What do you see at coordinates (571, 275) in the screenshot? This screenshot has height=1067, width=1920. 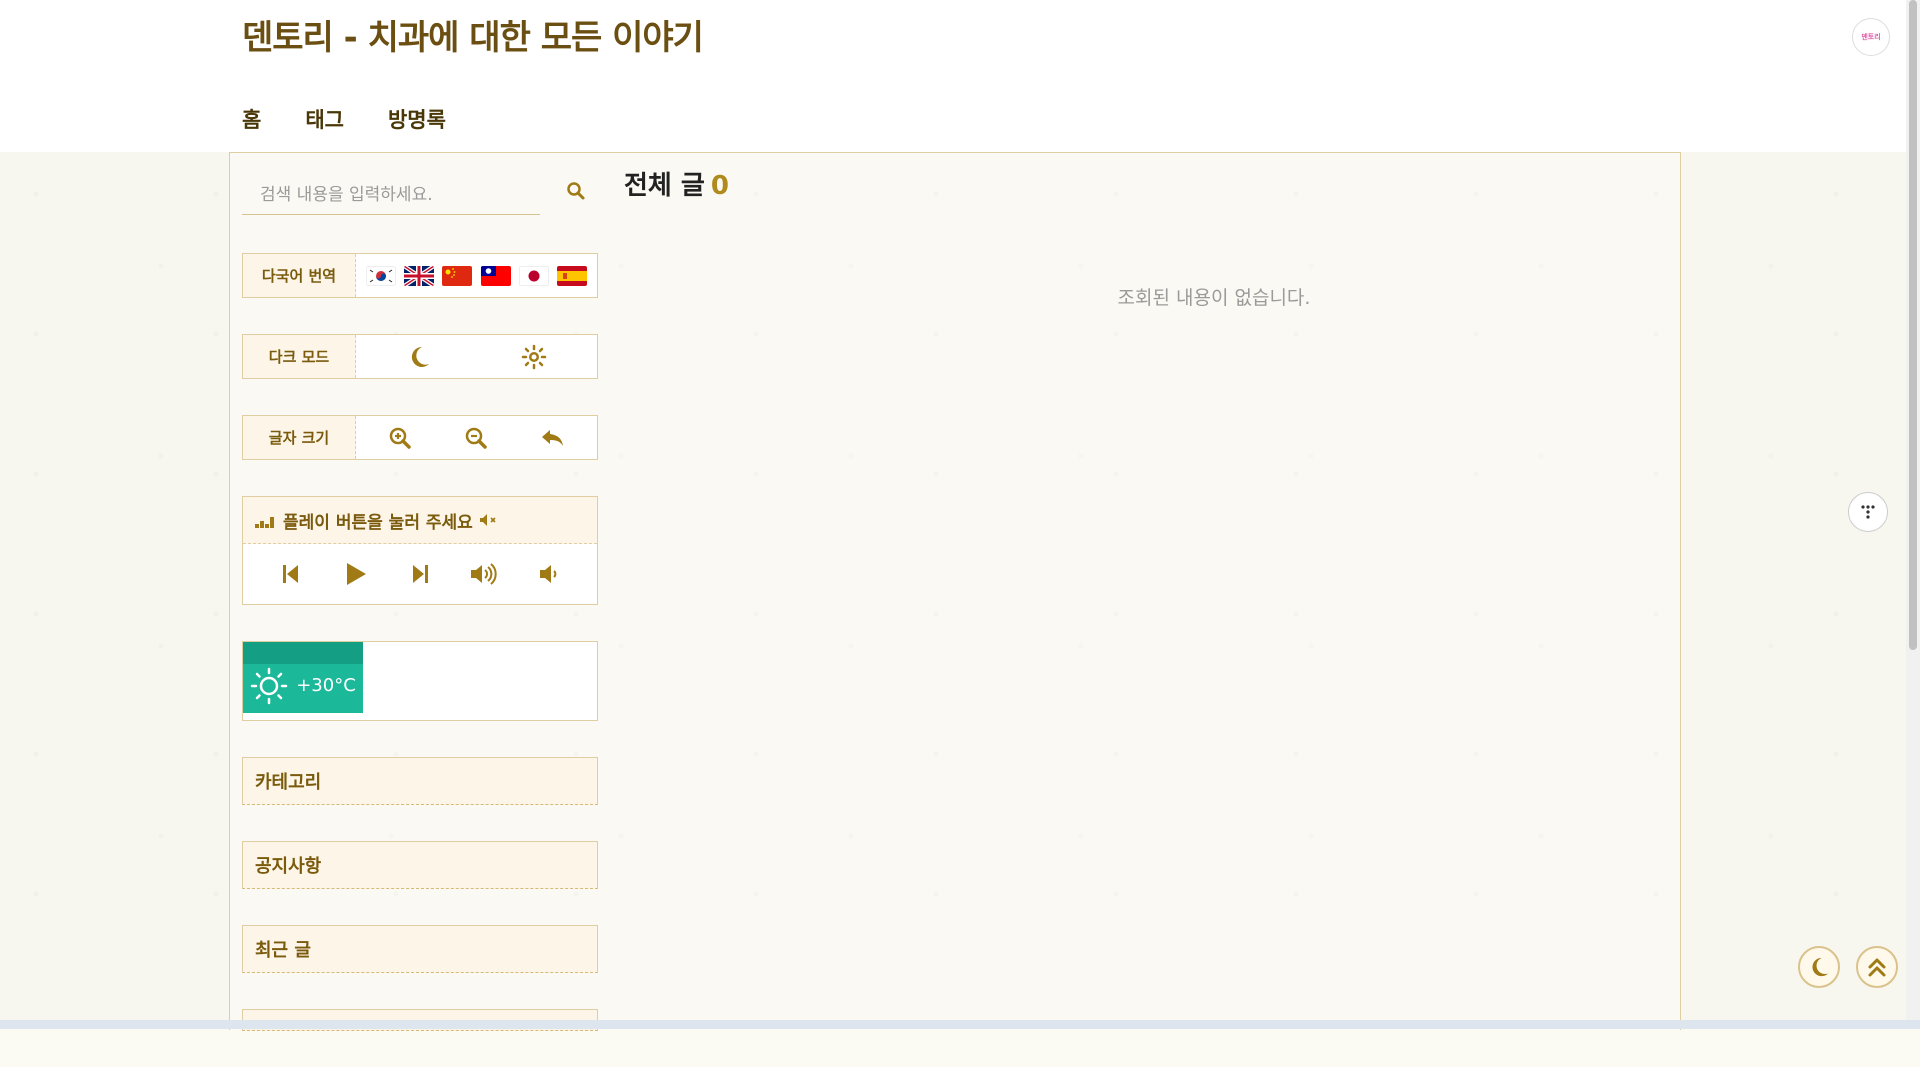 I see `flag-spain-icon` at bounding box center [571, 275].